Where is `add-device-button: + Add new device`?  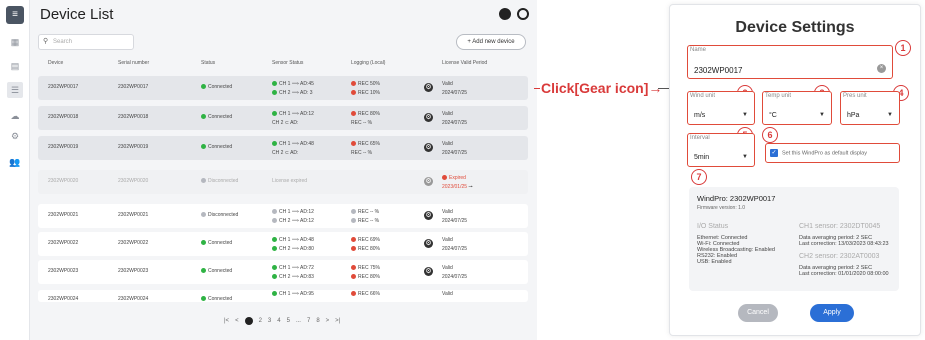
add-device-button: + Add new device is located at coordinates (491, 42).